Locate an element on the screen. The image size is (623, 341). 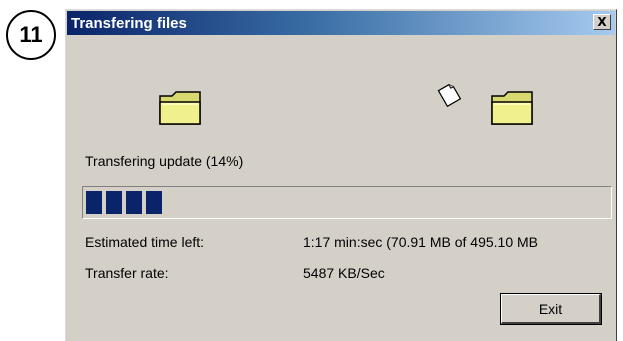
progress-bar is located at coordinates (347, 202).